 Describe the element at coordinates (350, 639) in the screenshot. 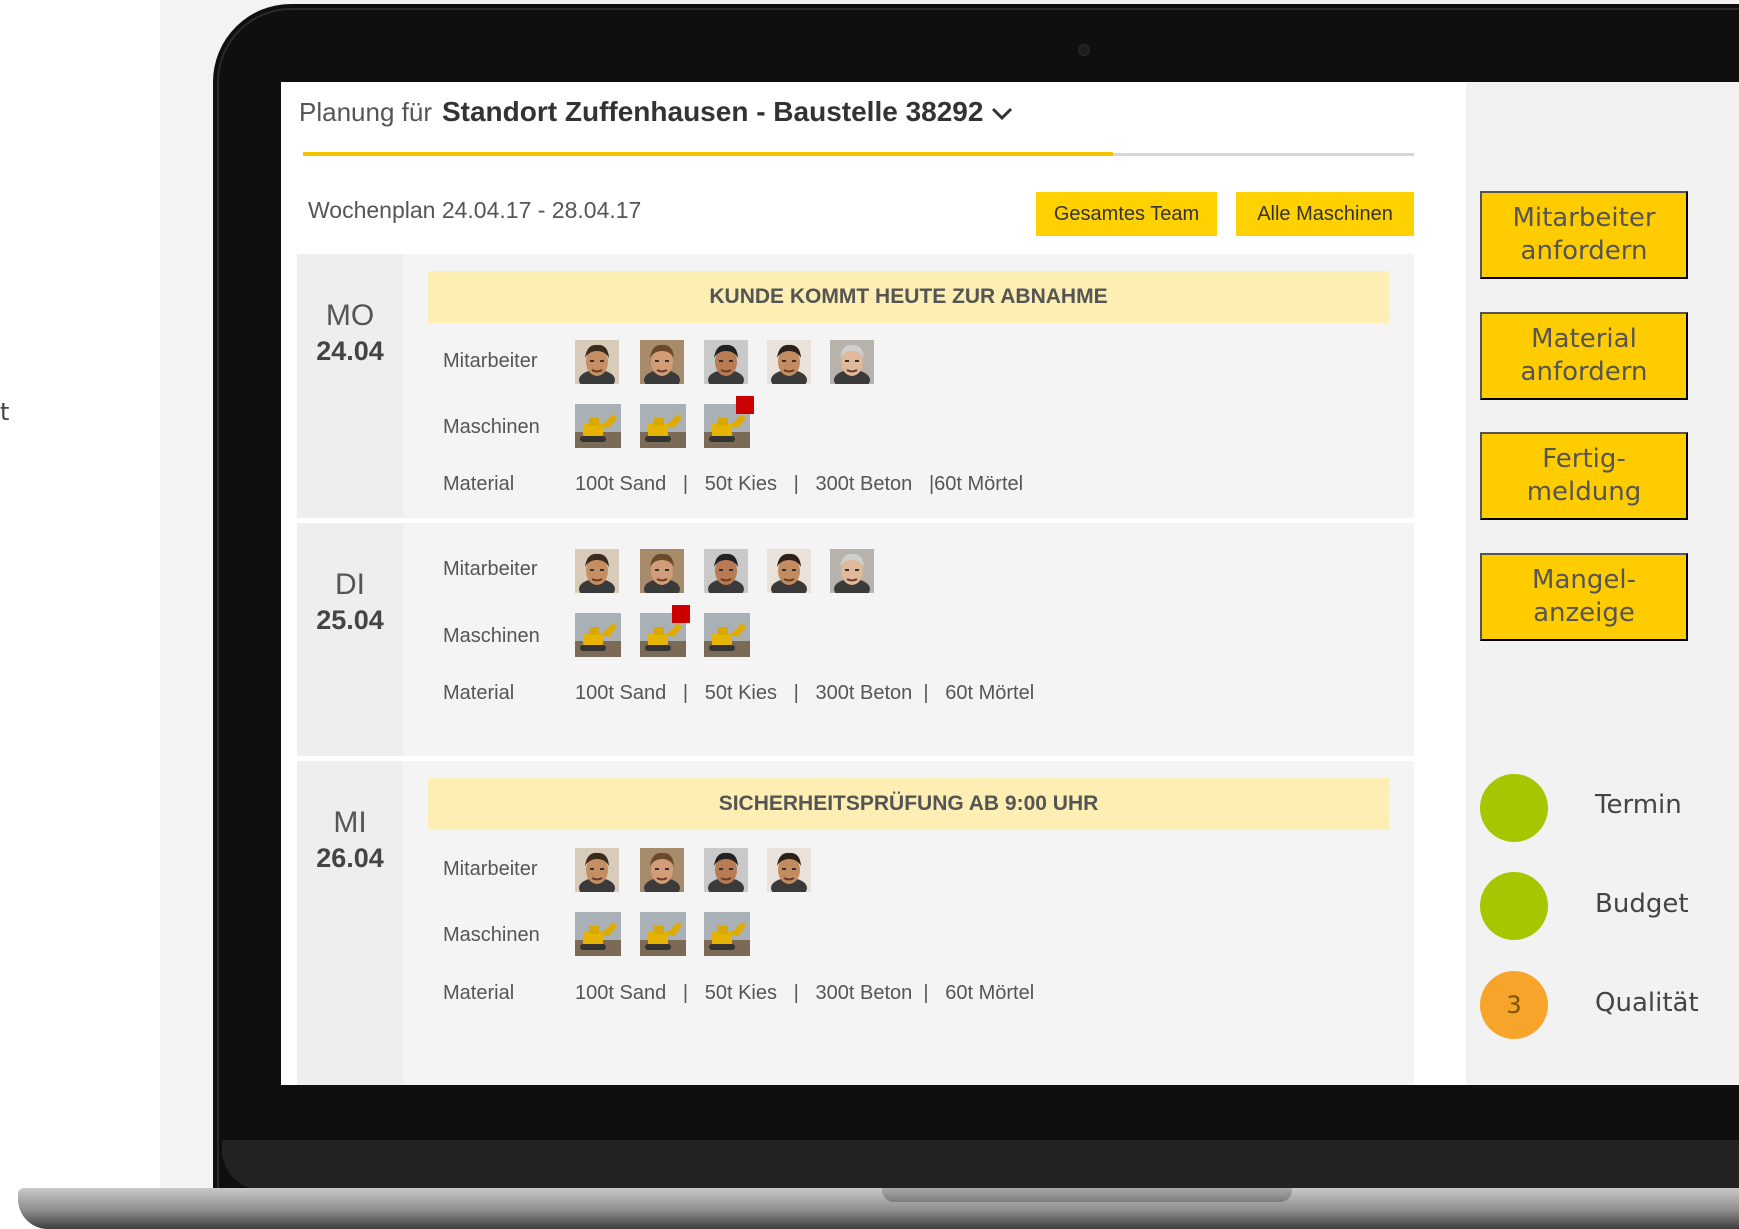

I see `day-column: DI 25.04` at that location.